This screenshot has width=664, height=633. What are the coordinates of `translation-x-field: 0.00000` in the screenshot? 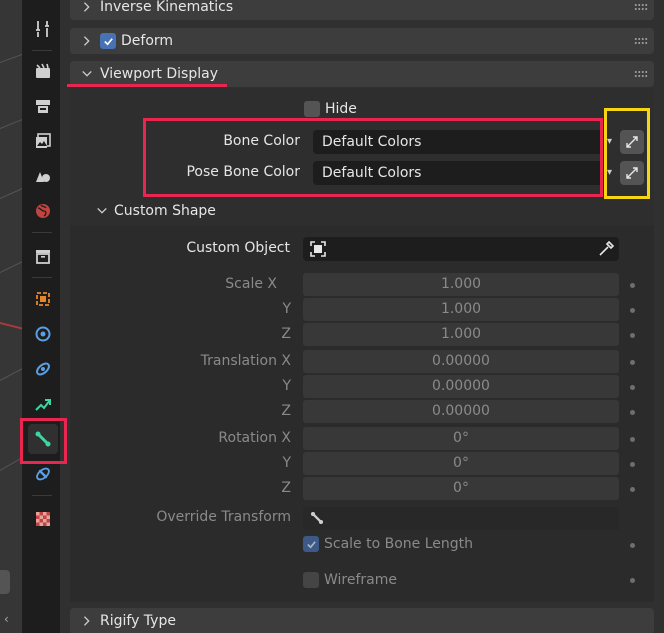 It's located at (461, 361).